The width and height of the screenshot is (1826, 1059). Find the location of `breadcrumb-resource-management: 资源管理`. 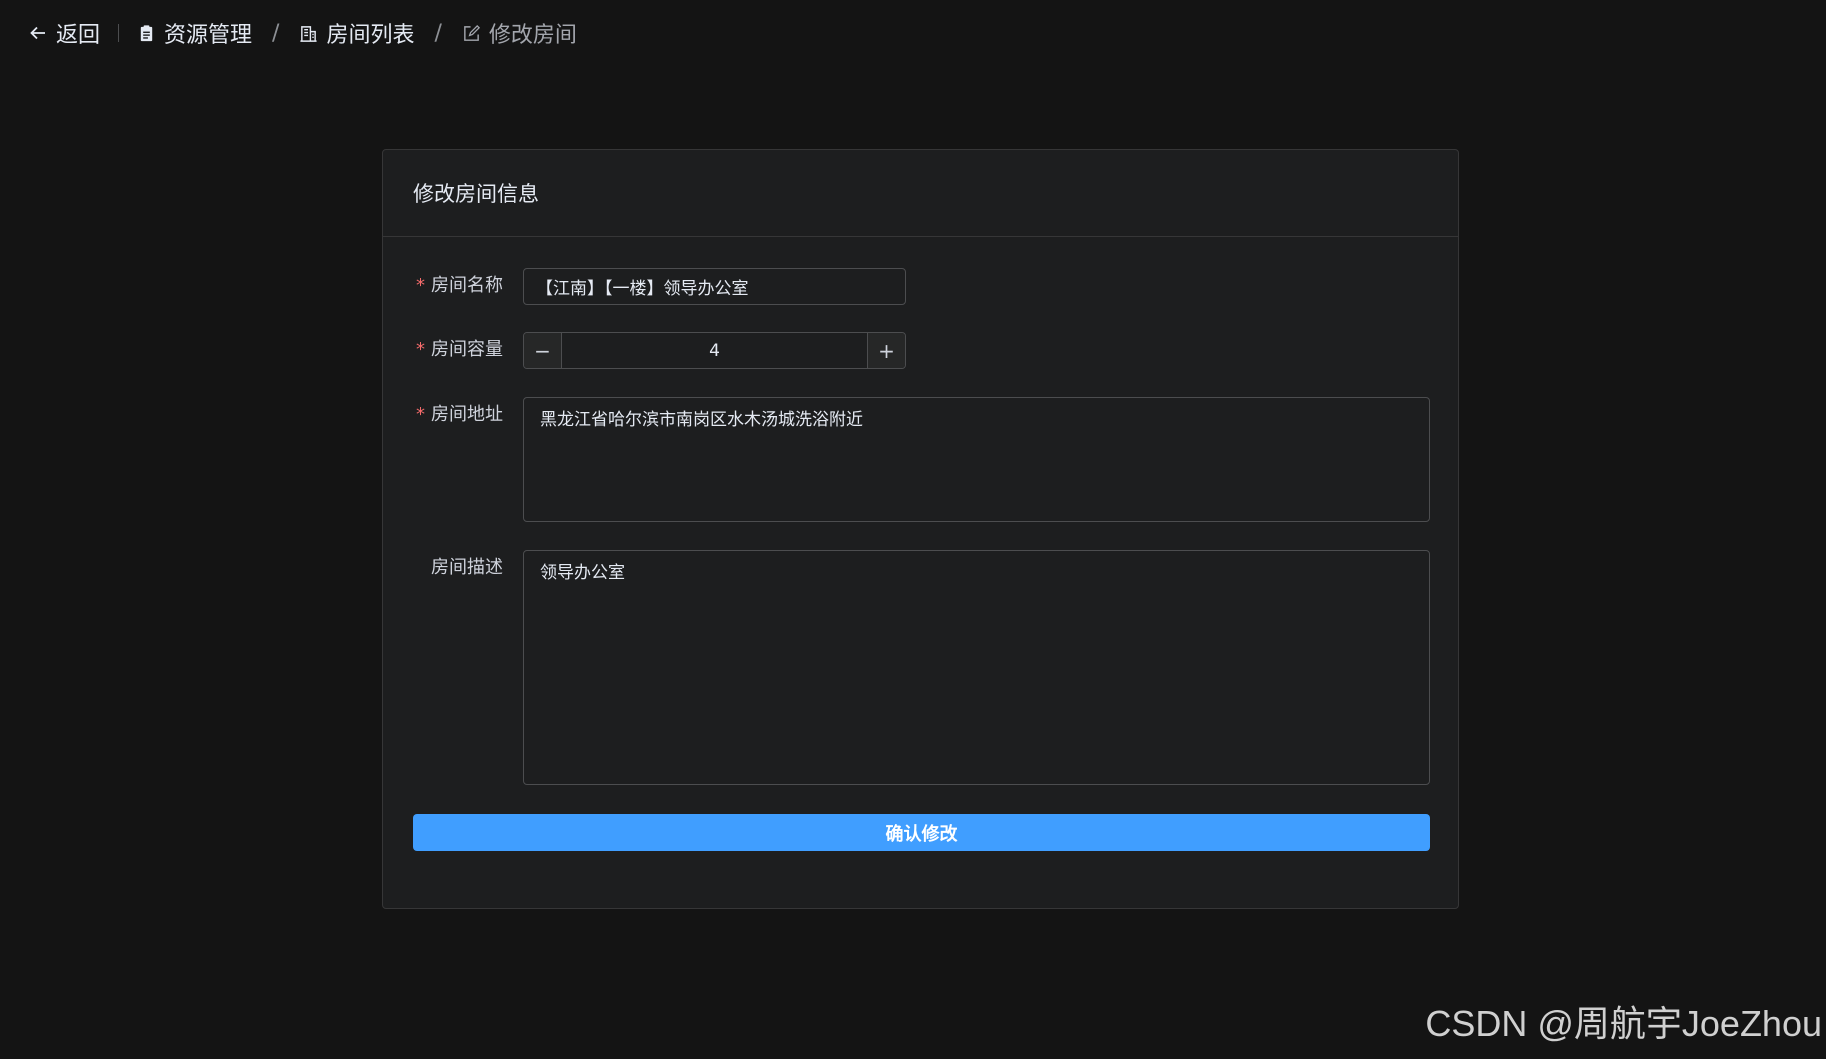

breadcrumb-resource-management: 资源管理 is located at coordinates (194, 33).